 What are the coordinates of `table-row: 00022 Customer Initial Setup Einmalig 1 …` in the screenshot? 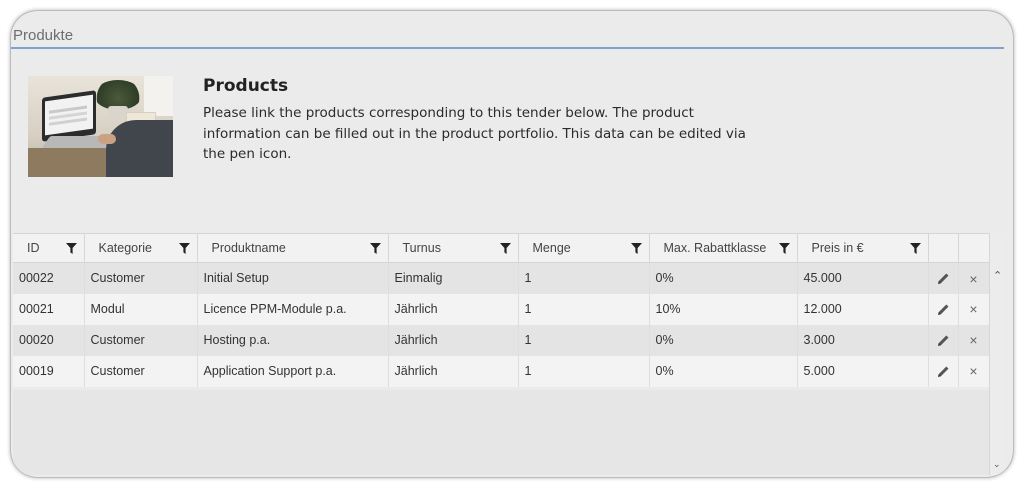 It's located at (501, 278).